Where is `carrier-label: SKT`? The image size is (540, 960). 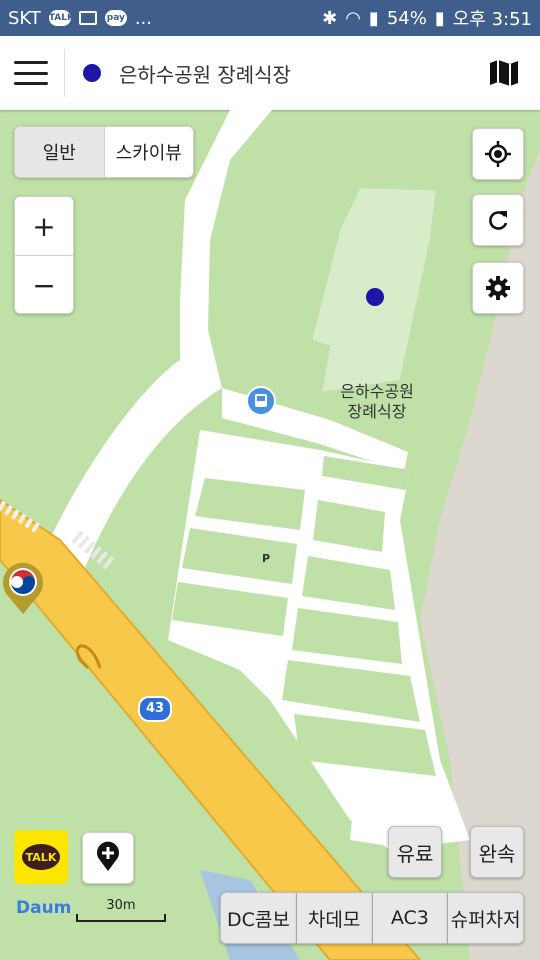
carrier-label: SKT is located at coordinates (24, 18).